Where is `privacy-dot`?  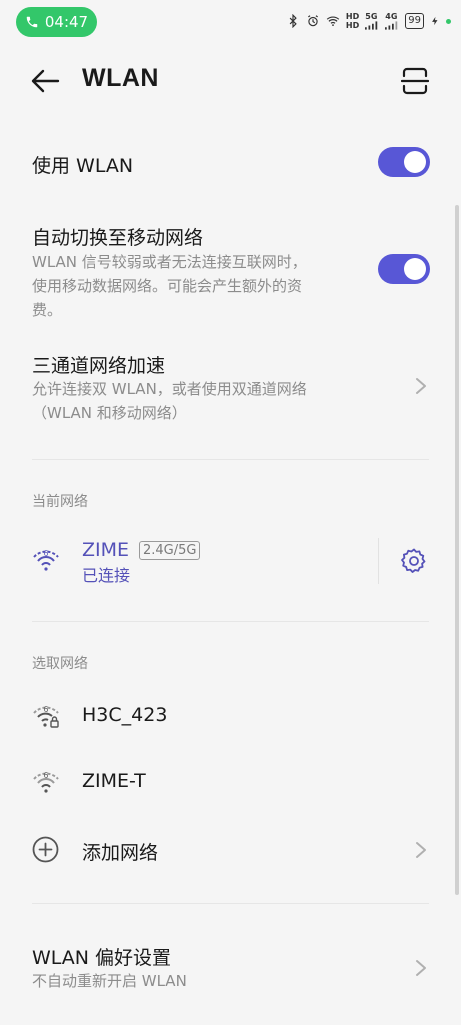
privacy-dot is located at coordinates (448, 21).